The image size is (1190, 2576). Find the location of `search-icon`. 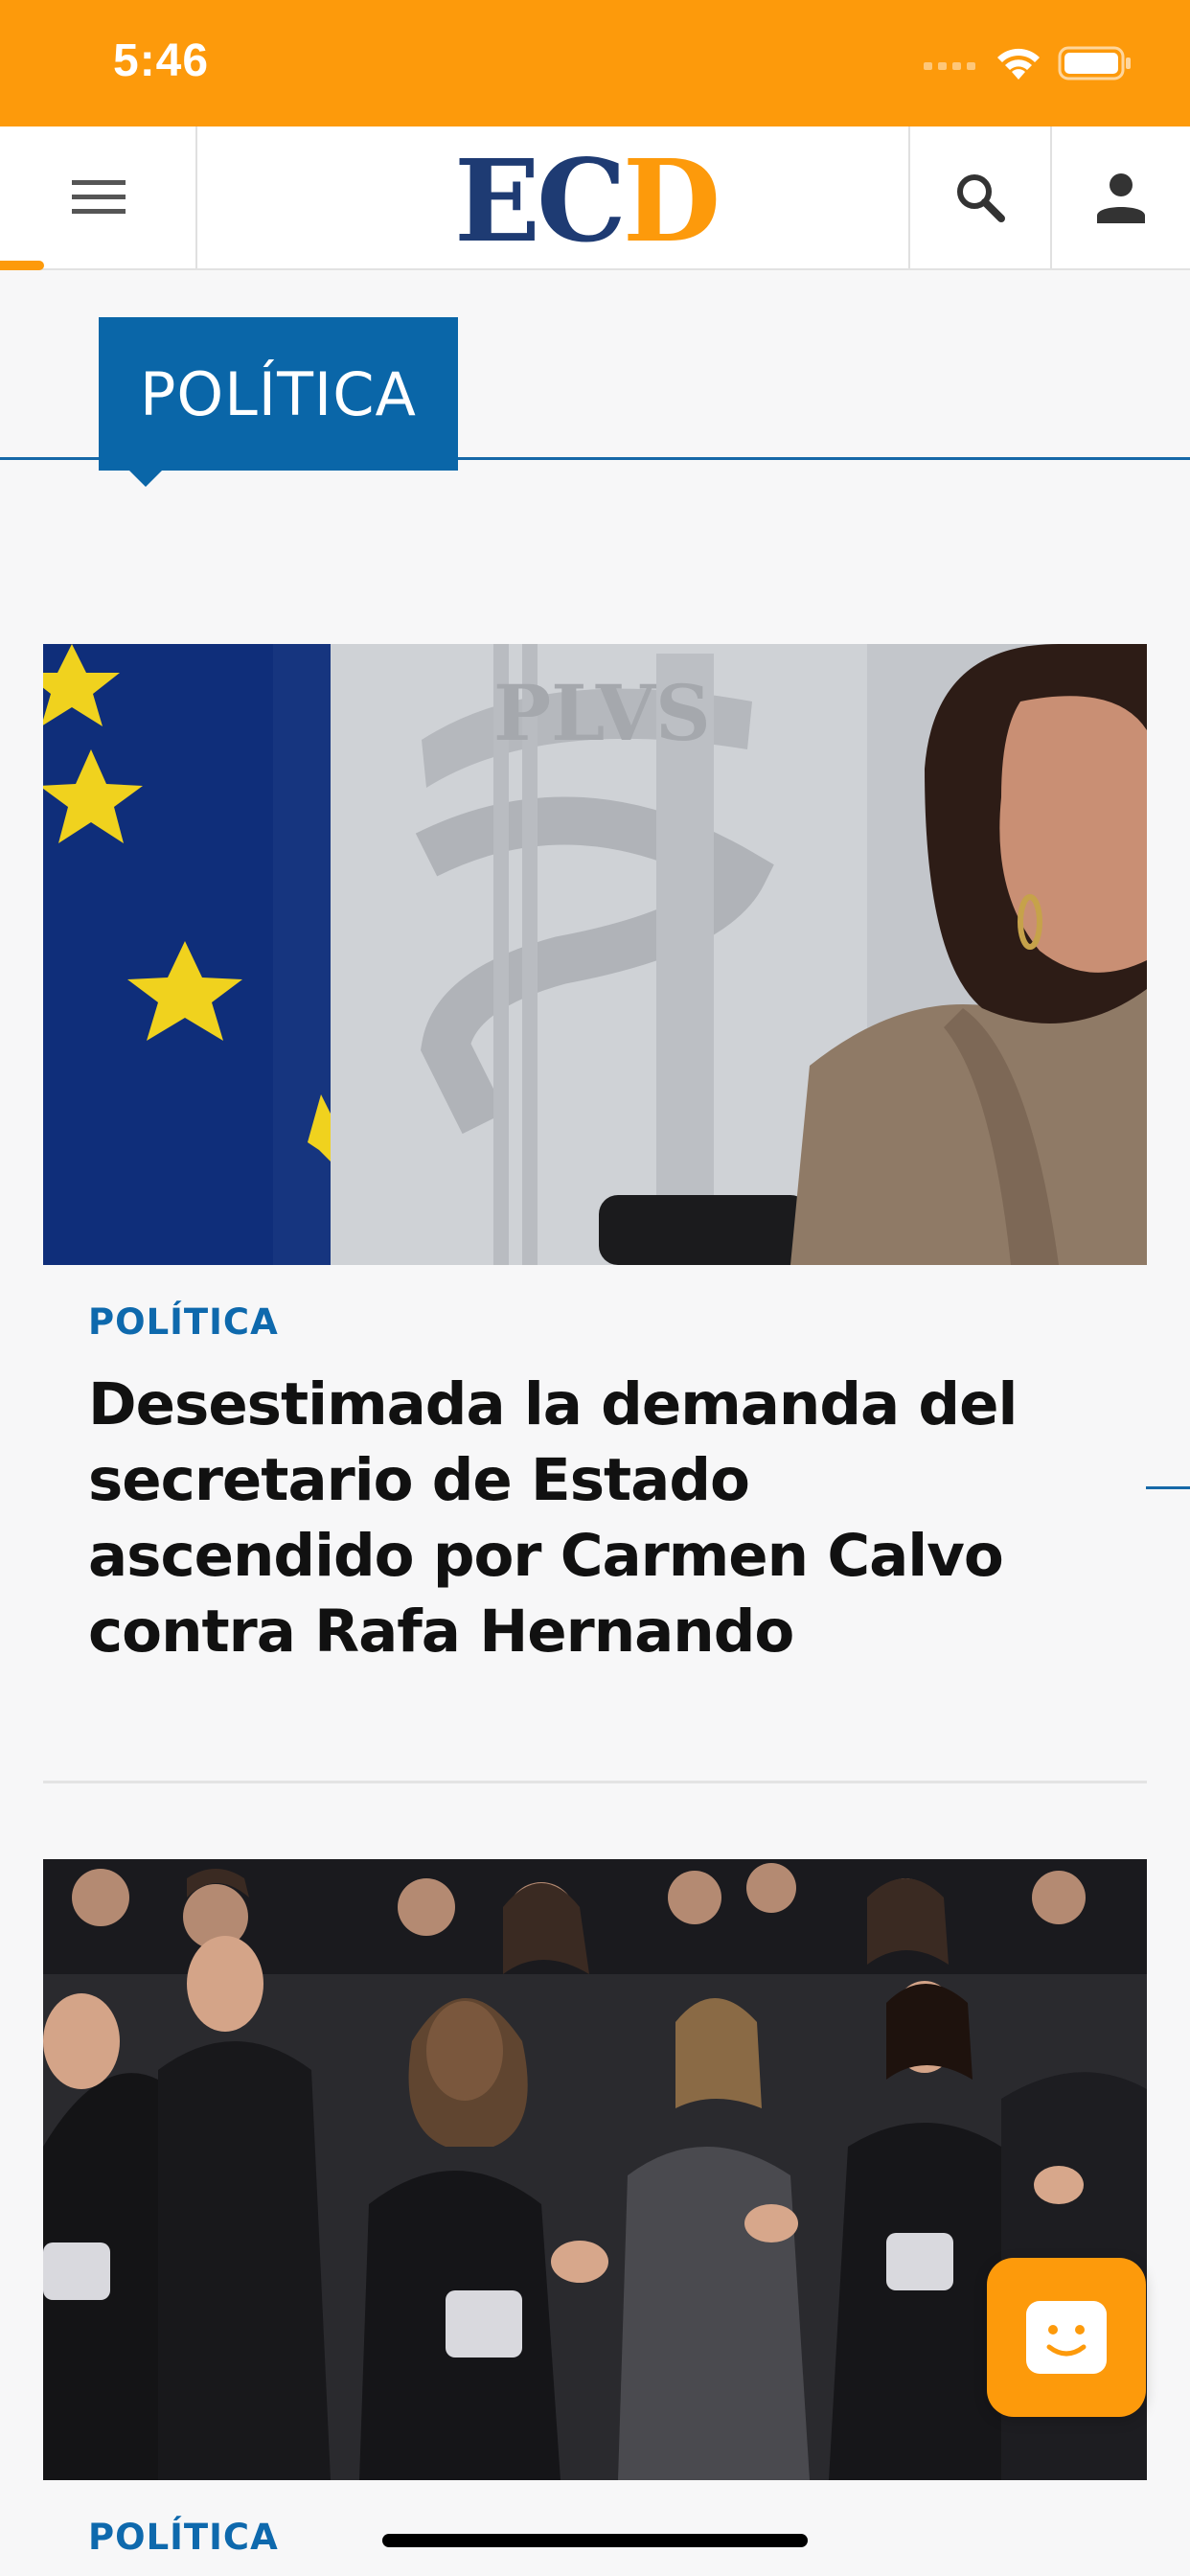

search-icon is located at coordinates (981, 198).